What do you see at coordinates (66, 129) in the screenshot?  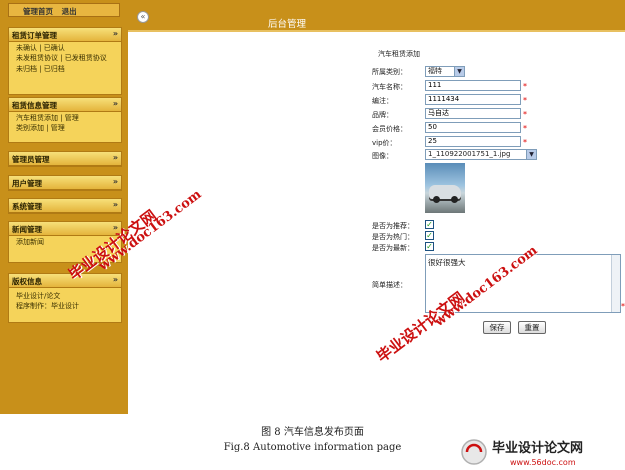 I see `sidebar-item-category-add: 类别添加 | 管理` at bounding box center [66, 129].